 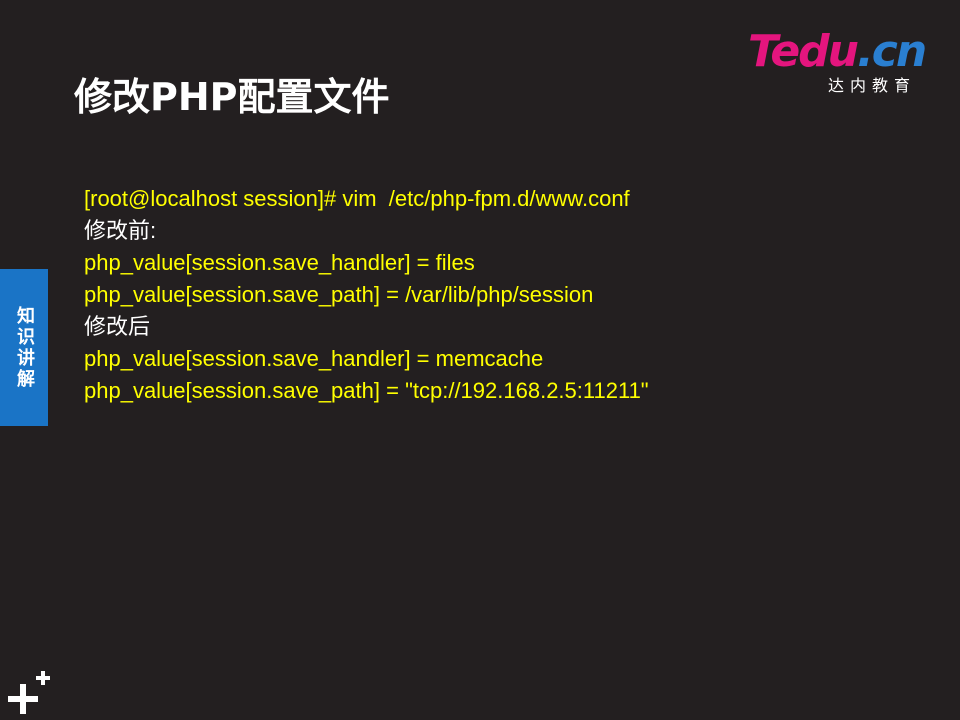 I want to click on side-tab-label: 知识讲解, so click(x=24, y=347).